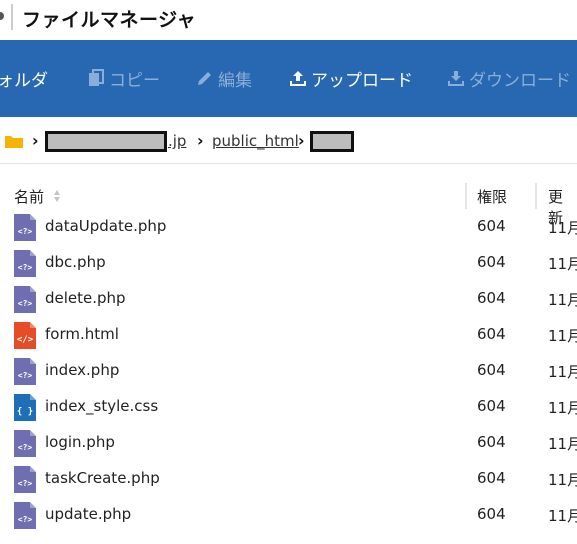  Describe the element at coordinates (255, 141) in the screenshot. I see `breadcrumb-public-html-link: public_html` at that location.